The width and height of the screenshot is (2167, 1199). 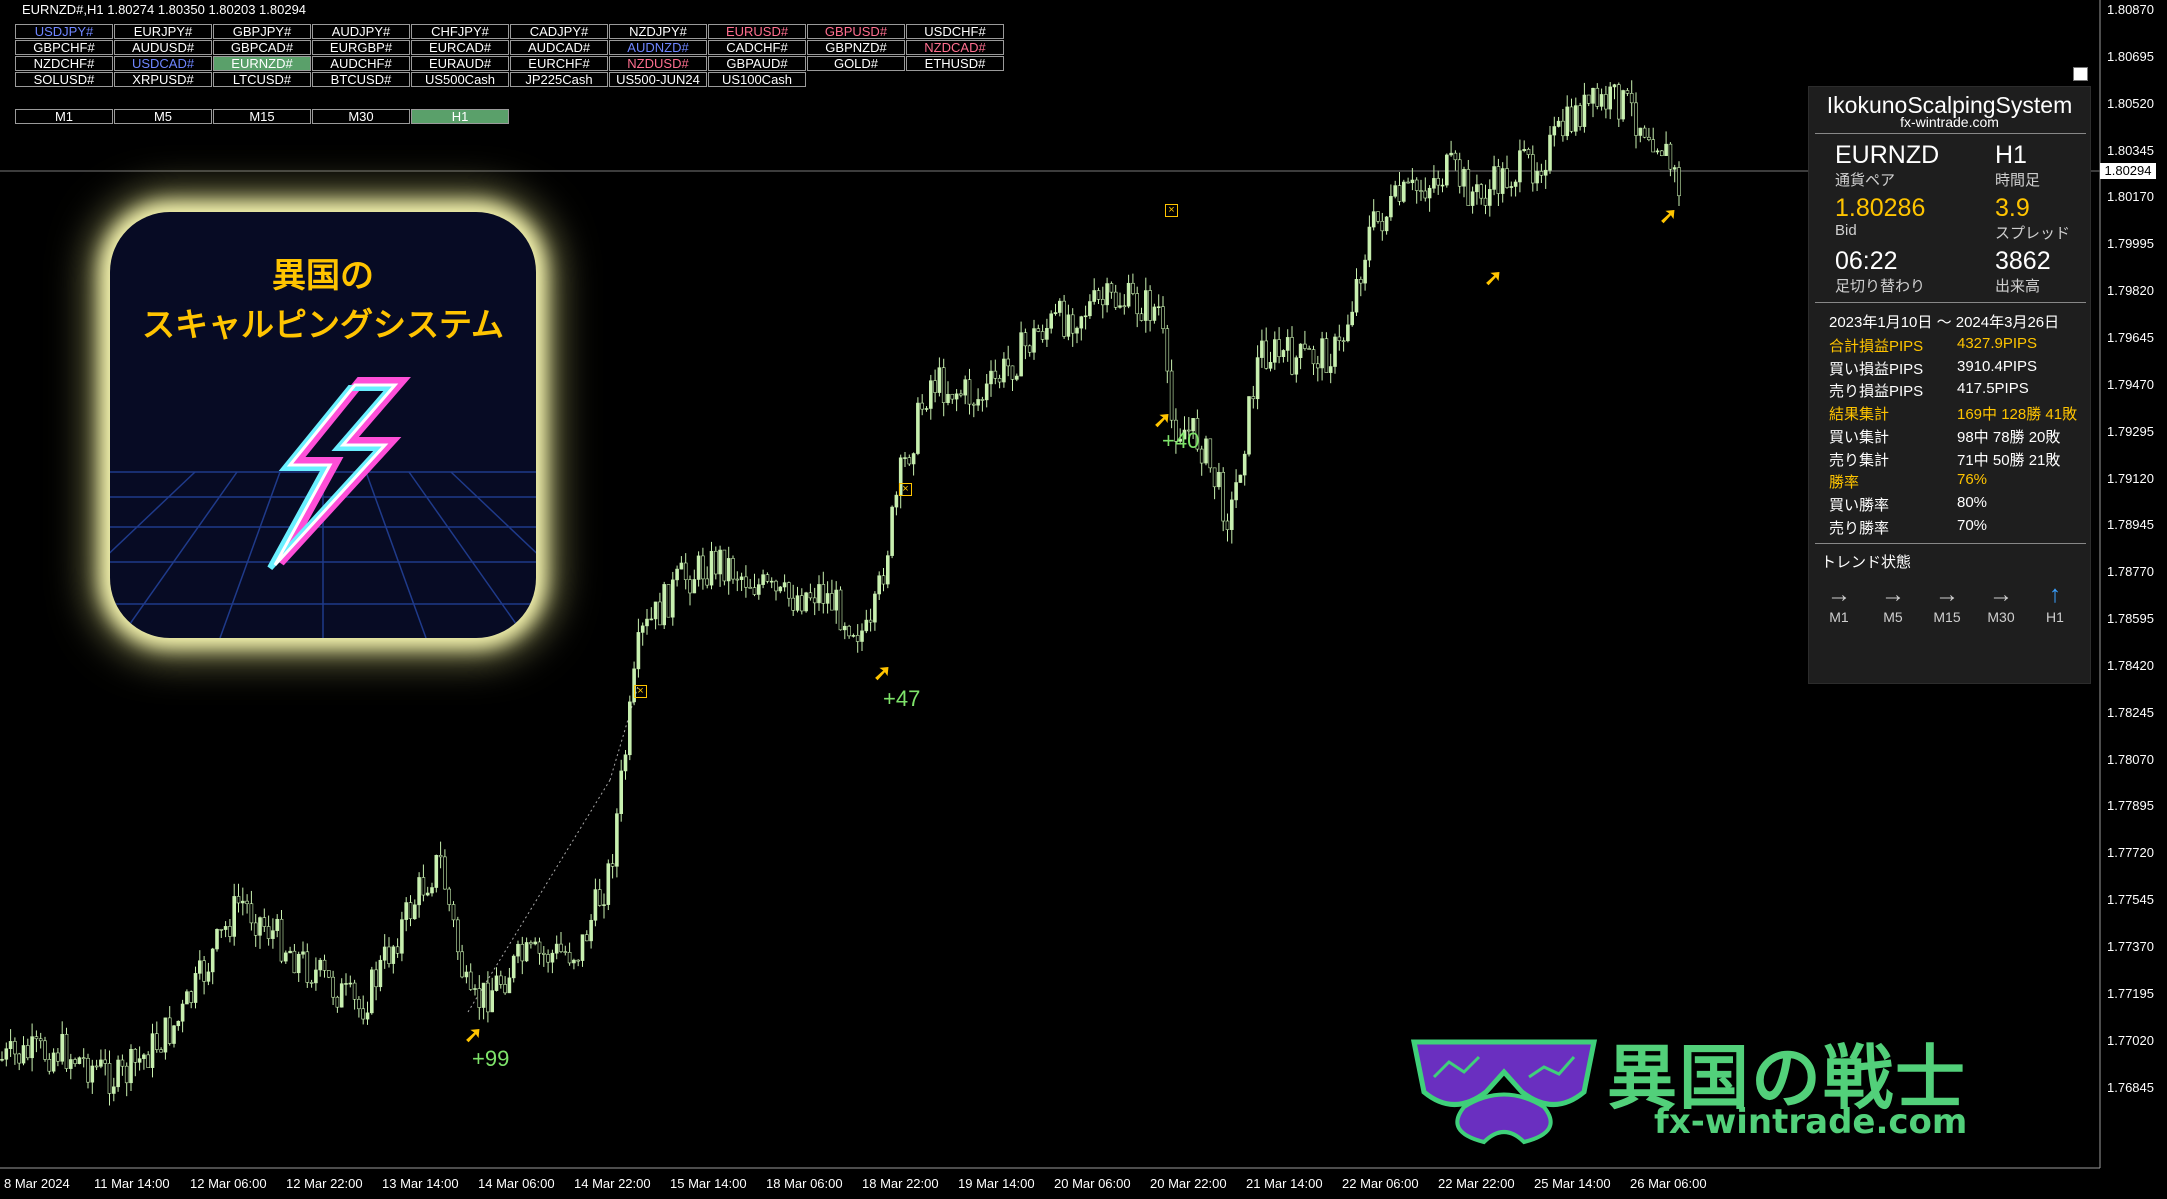 I want to click on symbol-button: JP225Cash, so click(x=559, y=79).